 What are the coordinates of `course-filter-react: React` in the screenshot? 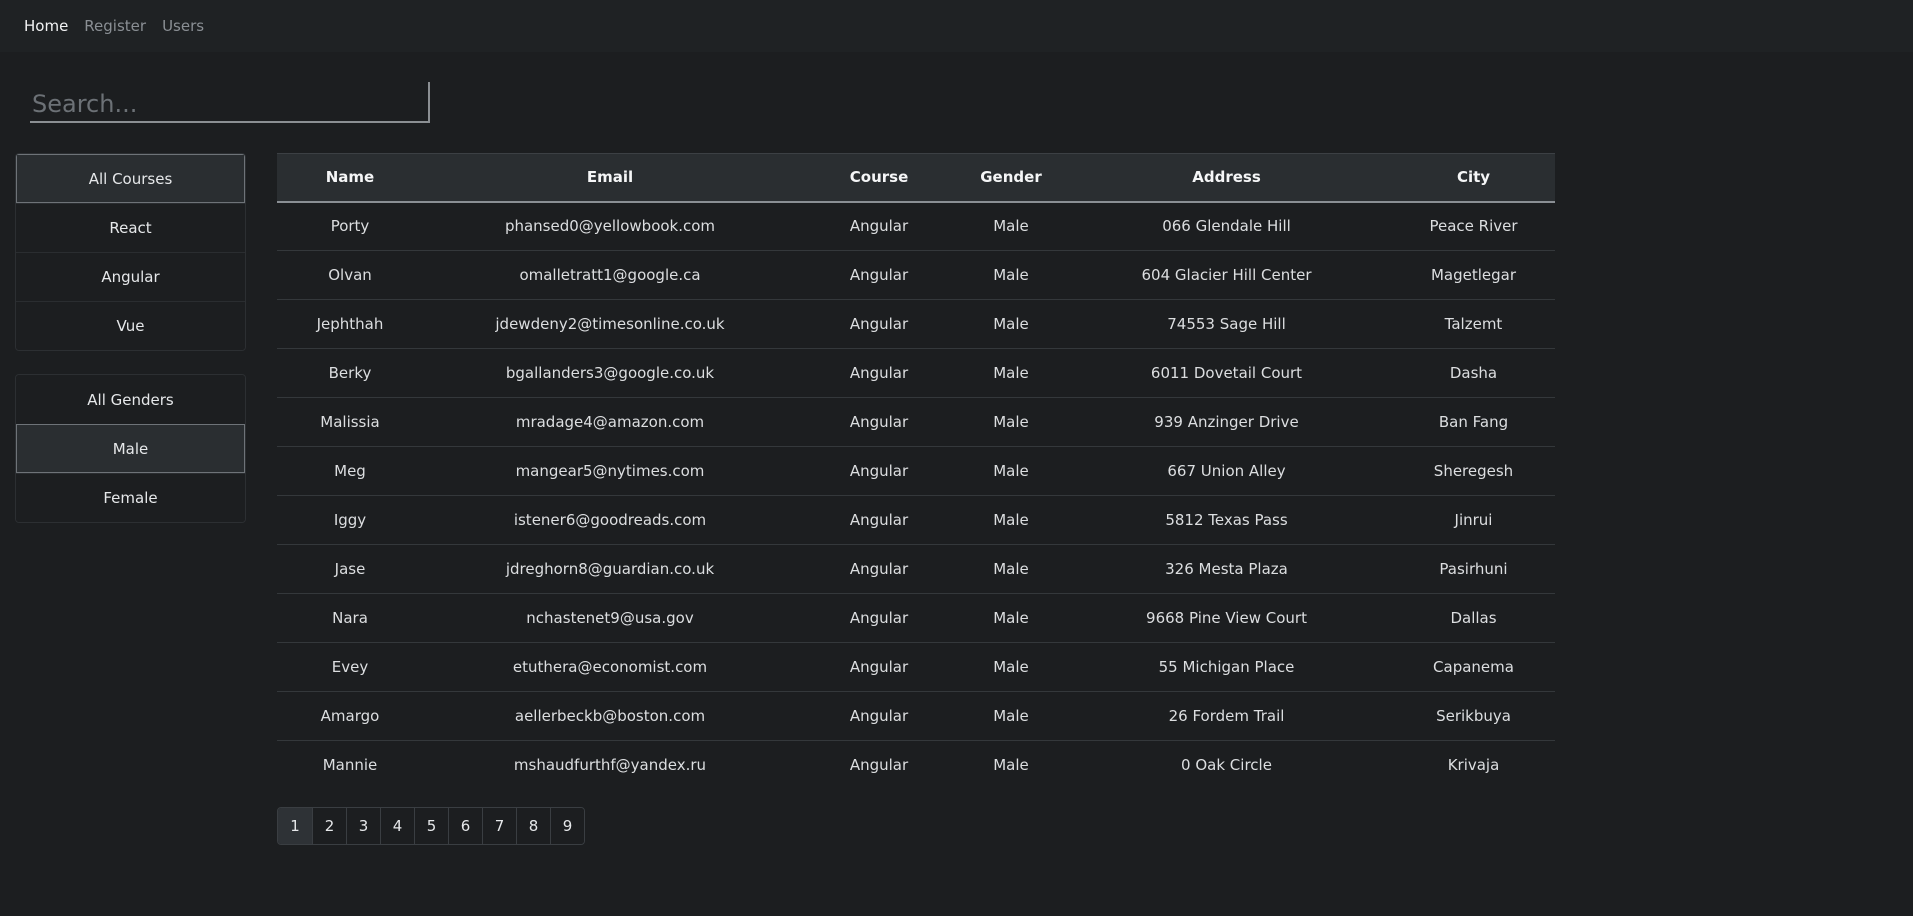 It's located at (130, 227).